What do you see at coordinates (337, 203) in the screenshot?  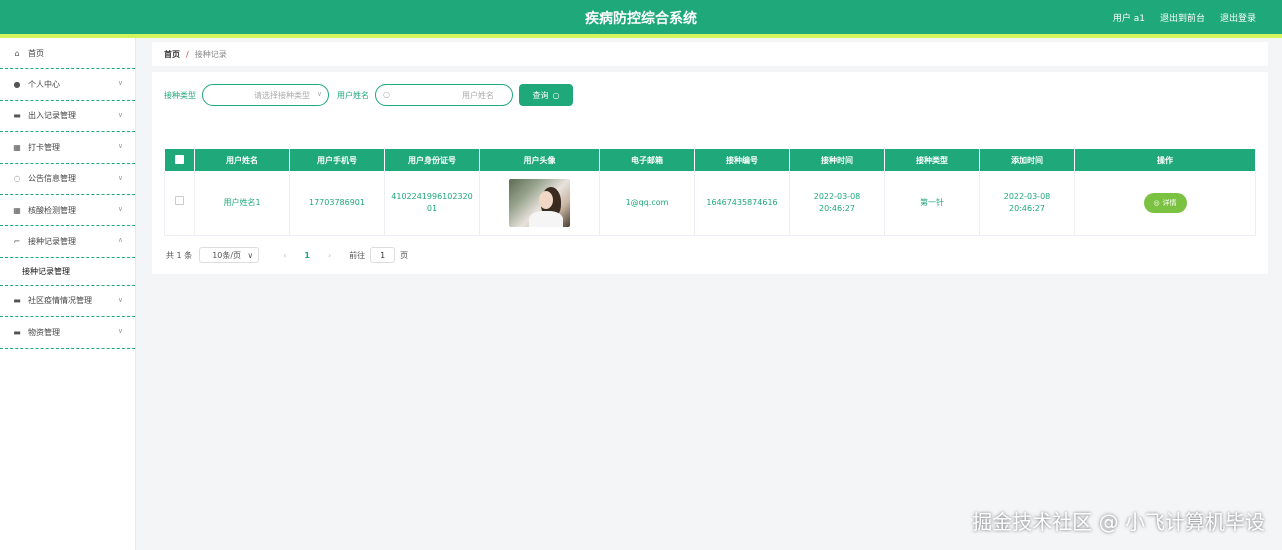 I see `cell-phone: 17703786901` at bounding box center [337, 203].